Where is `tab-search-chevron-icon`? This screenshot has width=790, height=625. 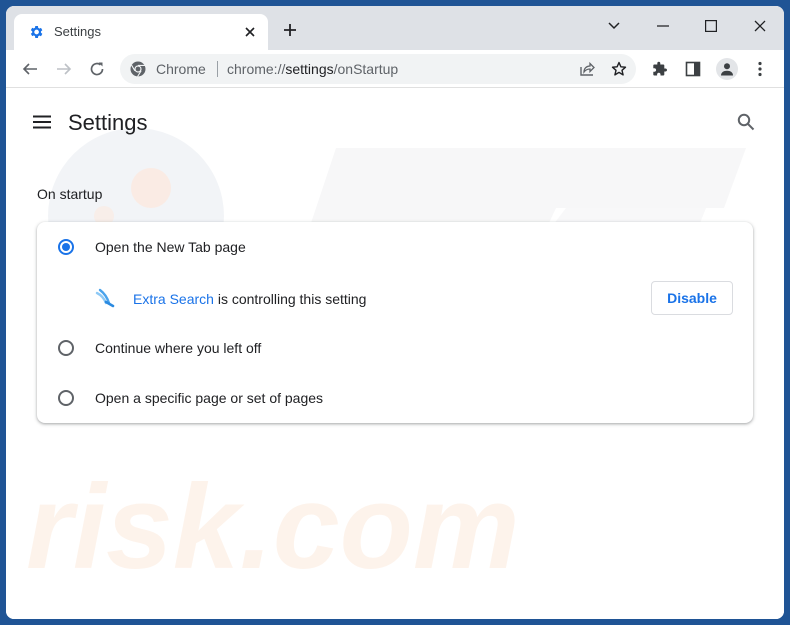 tab-search-chevron-icon is located at coordinates (614, 26).